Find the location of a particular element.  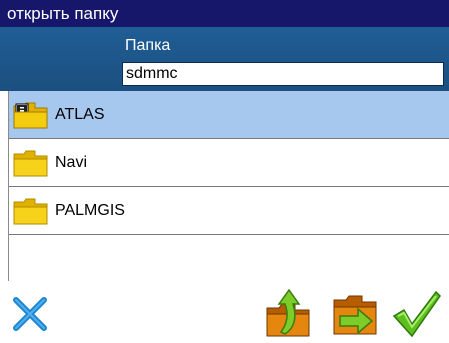

folder-name: Navi is located at coordinates (71, 162).